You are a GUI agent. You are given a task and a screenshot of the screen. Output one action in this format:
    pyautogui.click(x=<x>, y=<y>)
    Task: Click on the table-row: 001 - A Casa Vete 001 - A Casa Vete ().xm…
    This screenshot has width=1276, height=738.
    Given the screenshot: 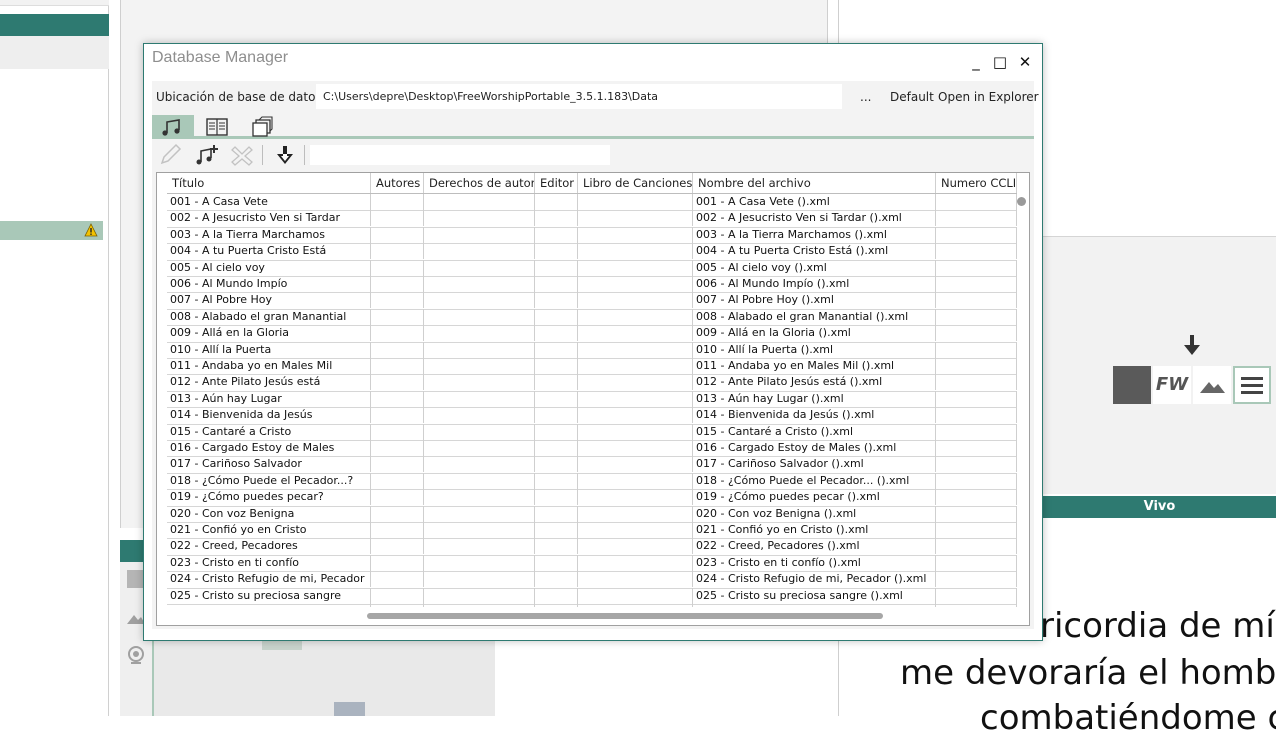 What is the action you would take?
    pyautogui.click(x=592, y=203)
    